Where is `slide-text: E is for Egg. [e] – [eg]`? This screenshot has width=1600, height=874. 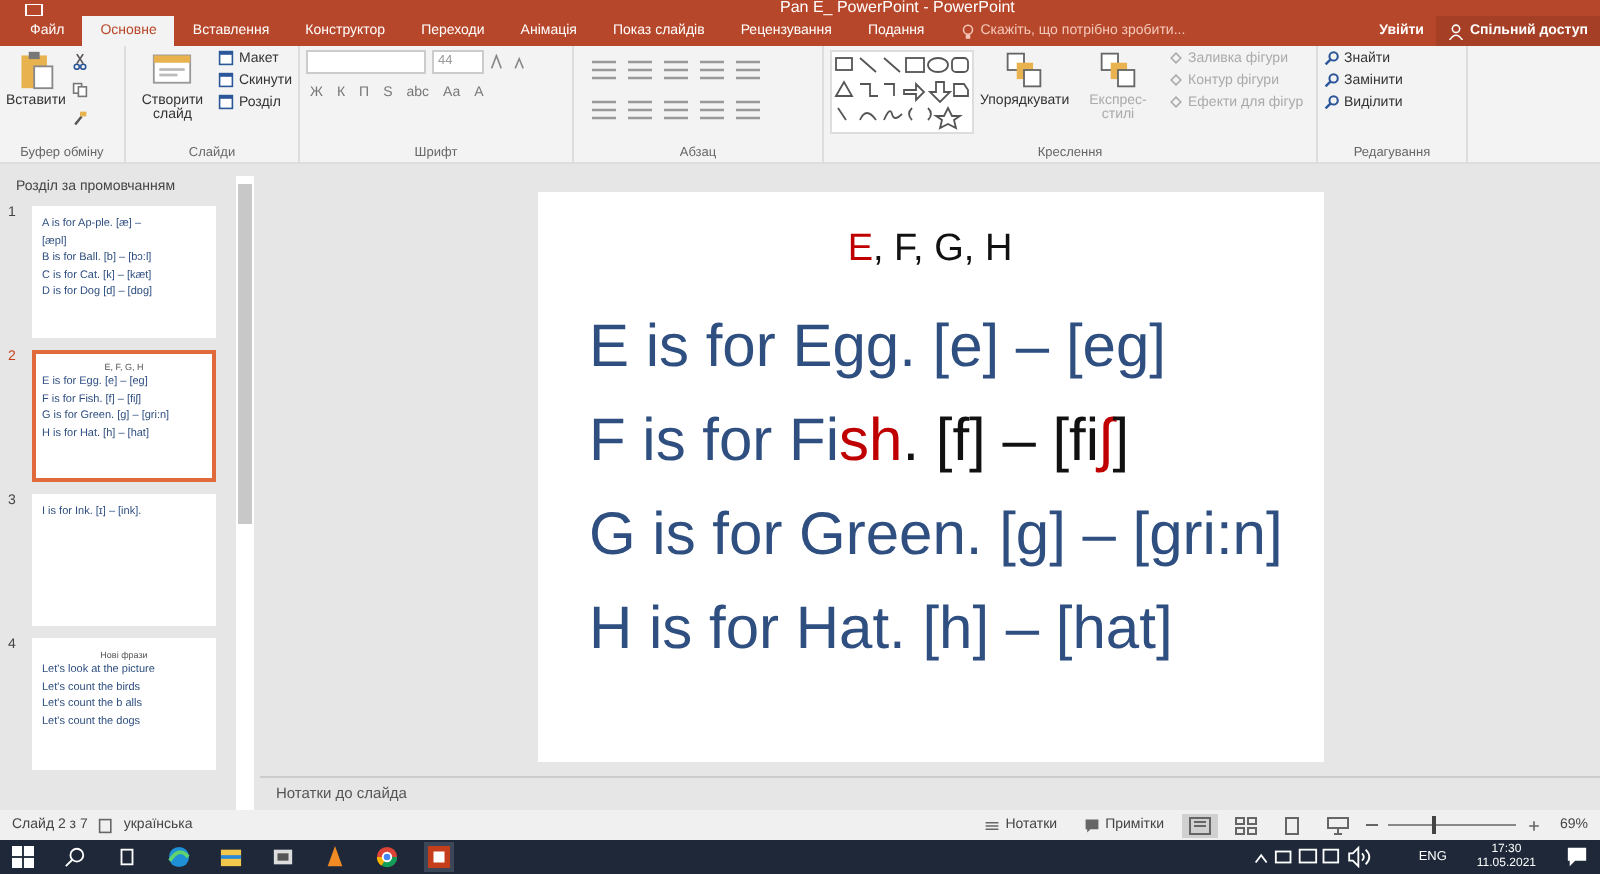
slide-text: E is for Egg. [e] – [eg] is located at coordinates (878, 347).